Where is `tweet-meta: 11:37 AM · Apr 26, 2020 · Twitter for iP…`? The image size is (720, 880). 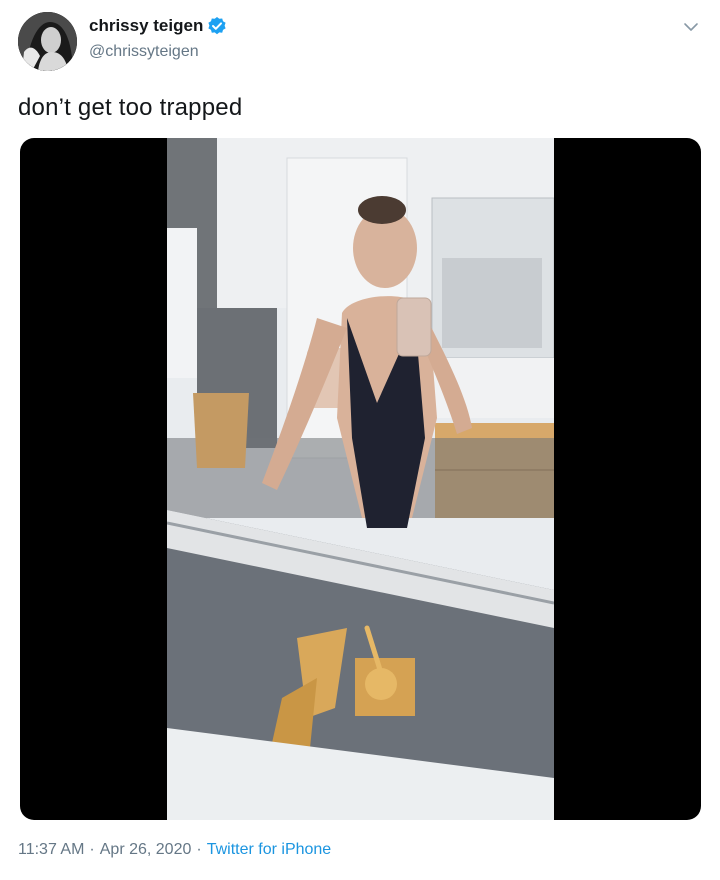 tweet-meta: 11:37 AM · Apr 26, 2020 · Twitter for iP… is located at coordinates (174, 850).